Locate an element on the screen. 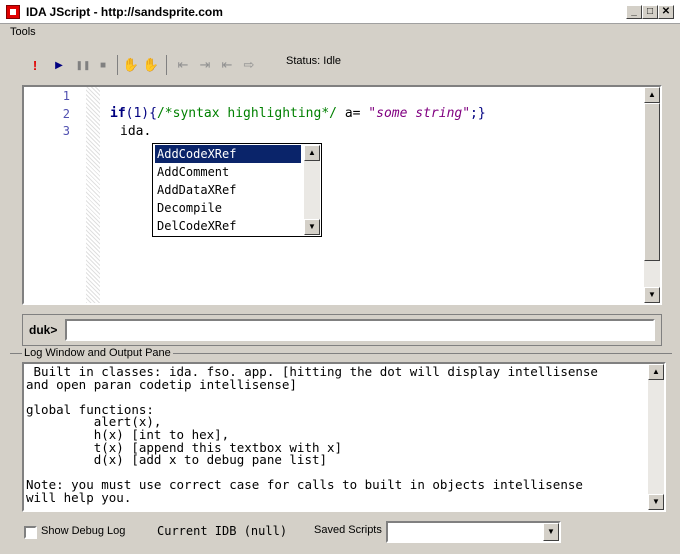  editor-scrollbar: ▲ ▼ is located at coordinates (652, 195).